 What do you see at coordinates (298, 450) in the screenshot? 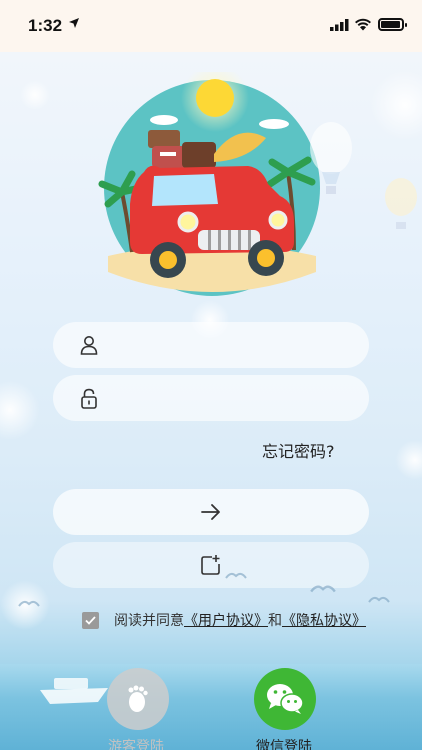
I see `forgot-password-link: 忘记密码?` at bounding box center [298, 450].